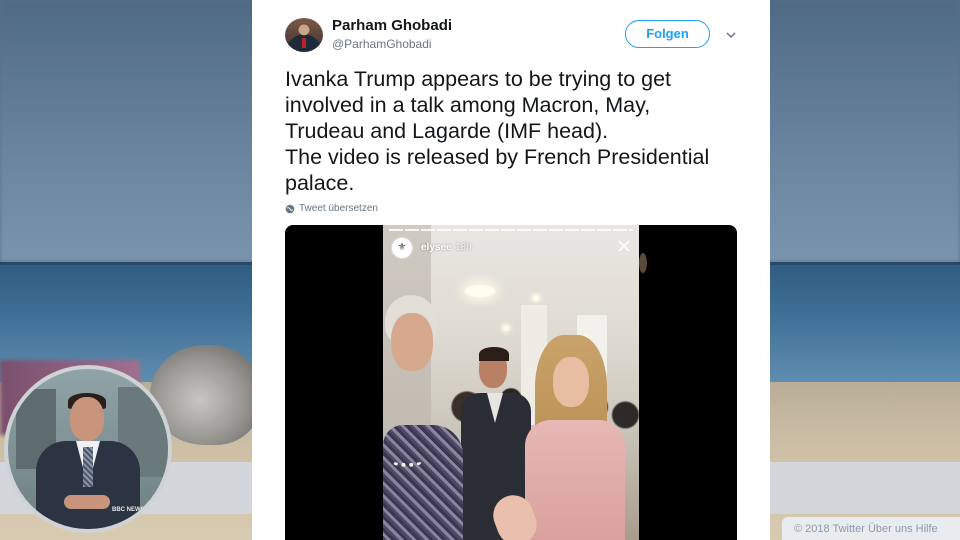 The width and height of the screenshot is (960, 540). What do you see at coordinates (392, 25) in the screenshot?
I see `author-name: Parham Ghobadi` at bounding box center [392, 25].